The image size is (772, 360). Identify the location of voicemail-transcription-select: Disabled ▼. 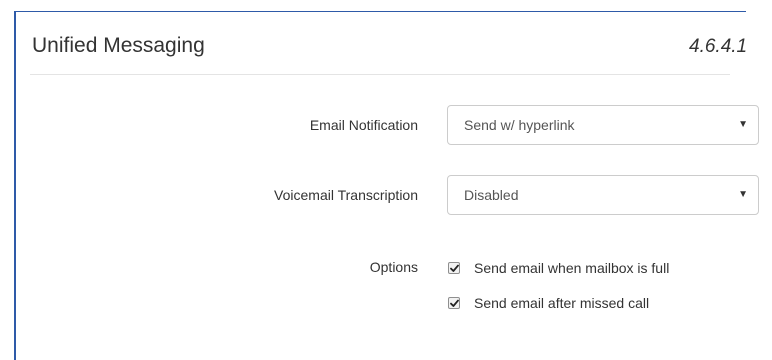
(603, 195).